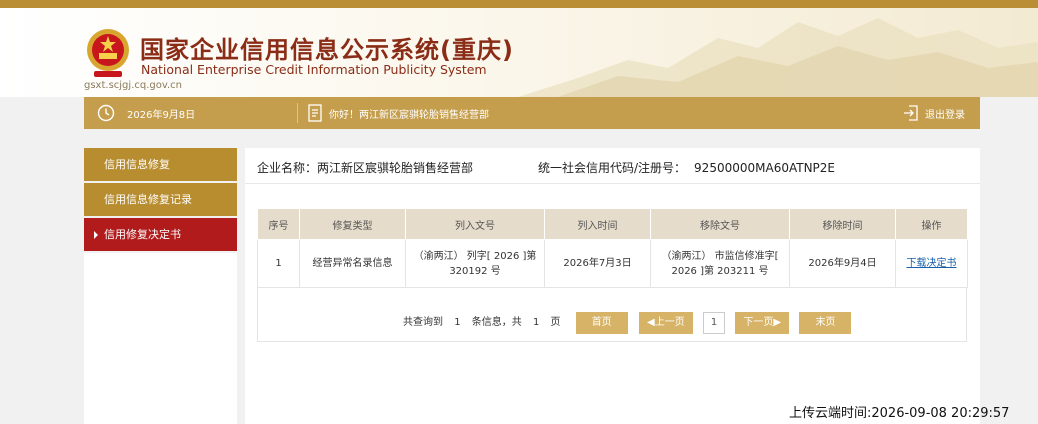  Describe the element at coordinates (475, 224) in the screenshot. I see `column-header-list-doc: 列入文号` at that location.